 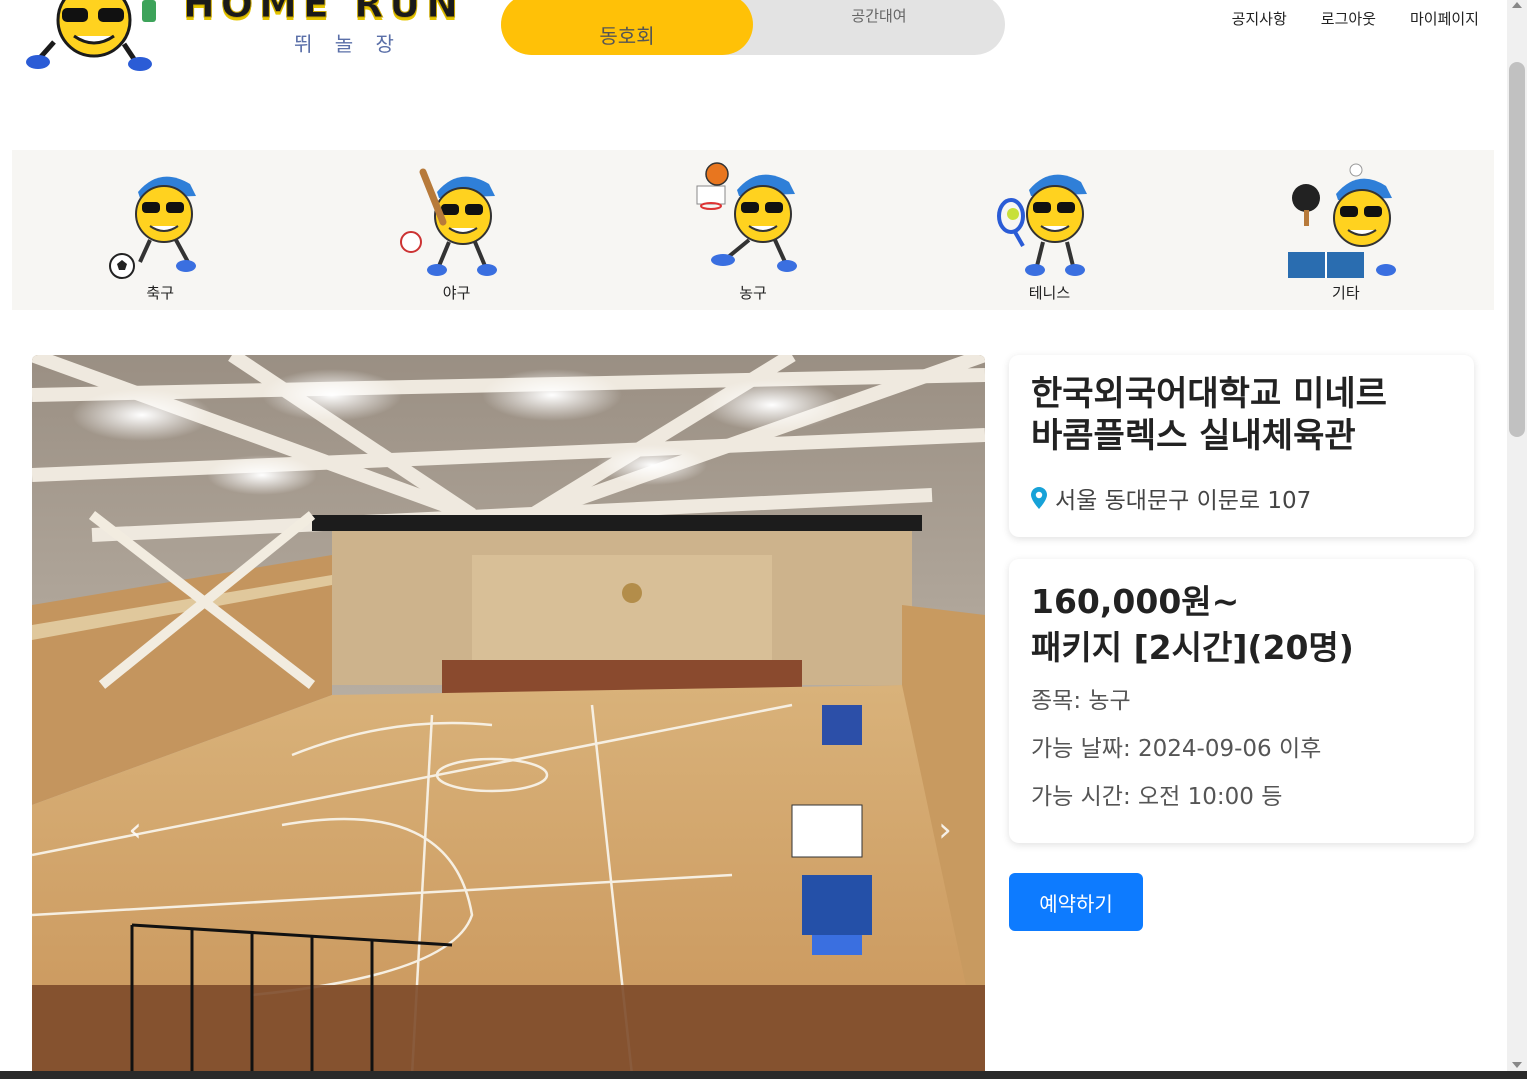 What do you see at coordinates (348, 44) in the screenshot?
I see `logo-subtitle: 뛰 놀 장` at bounding box center [348, 44].